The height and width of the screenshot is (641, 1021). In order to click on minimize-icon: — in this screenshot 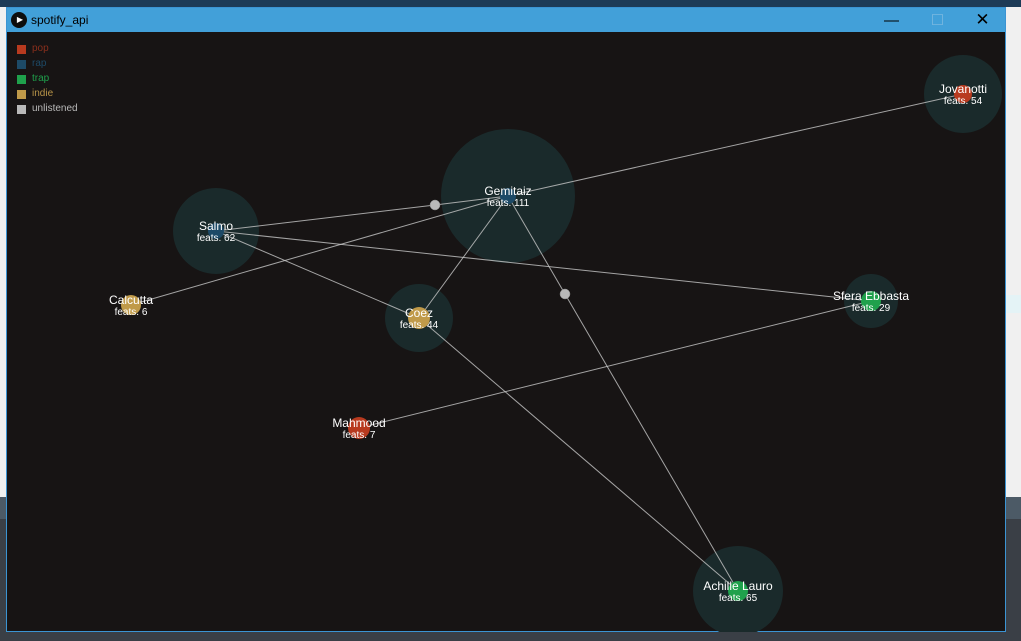, I will do `click(891, 20)`.